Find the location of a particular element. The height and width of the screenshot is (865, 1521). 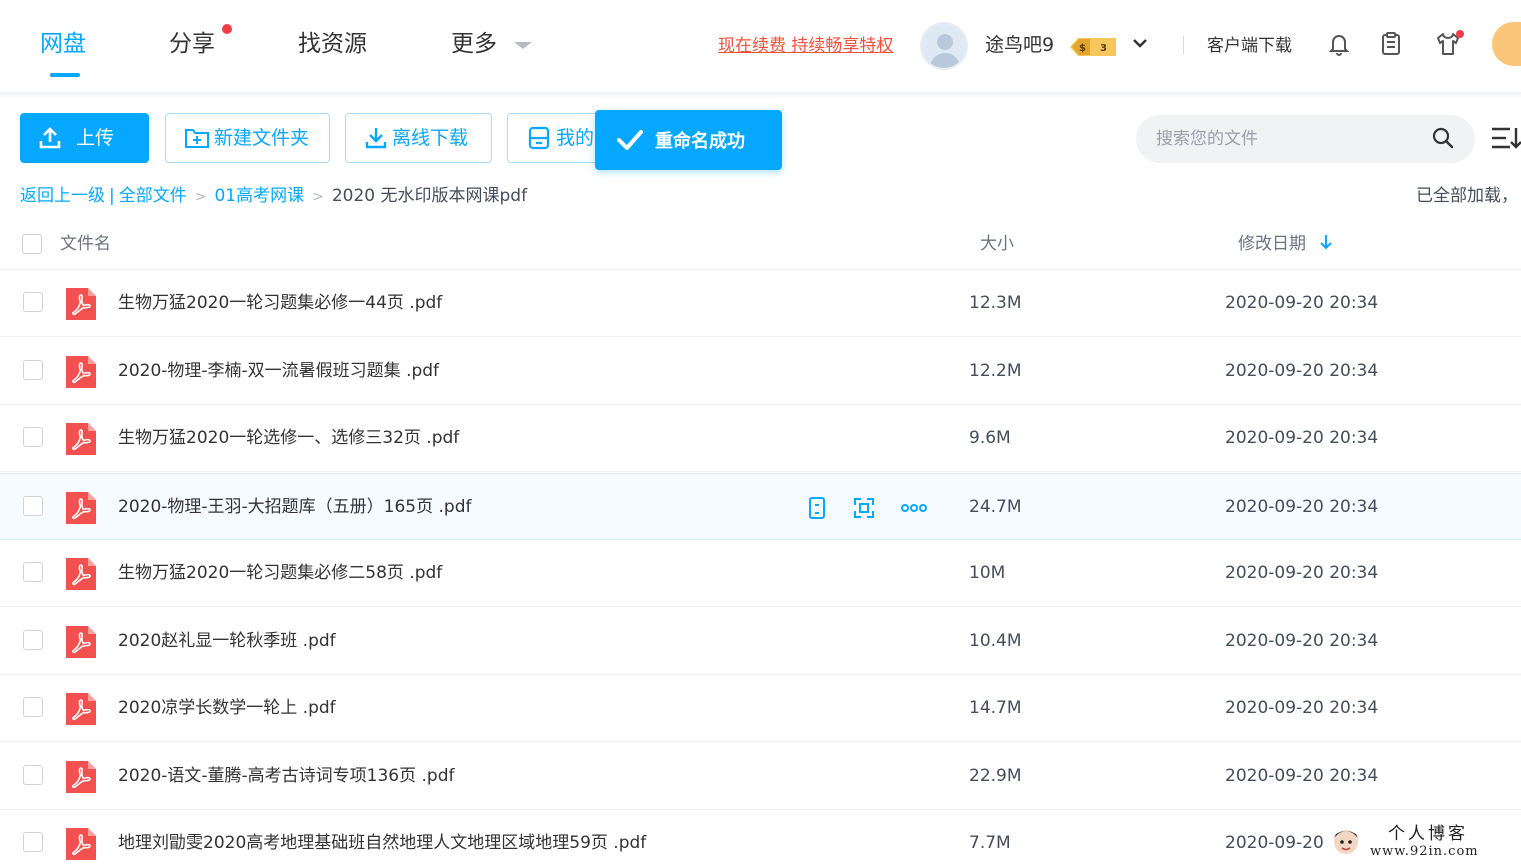

column-header-name: 文件名 is located at coordinates (85, 244).